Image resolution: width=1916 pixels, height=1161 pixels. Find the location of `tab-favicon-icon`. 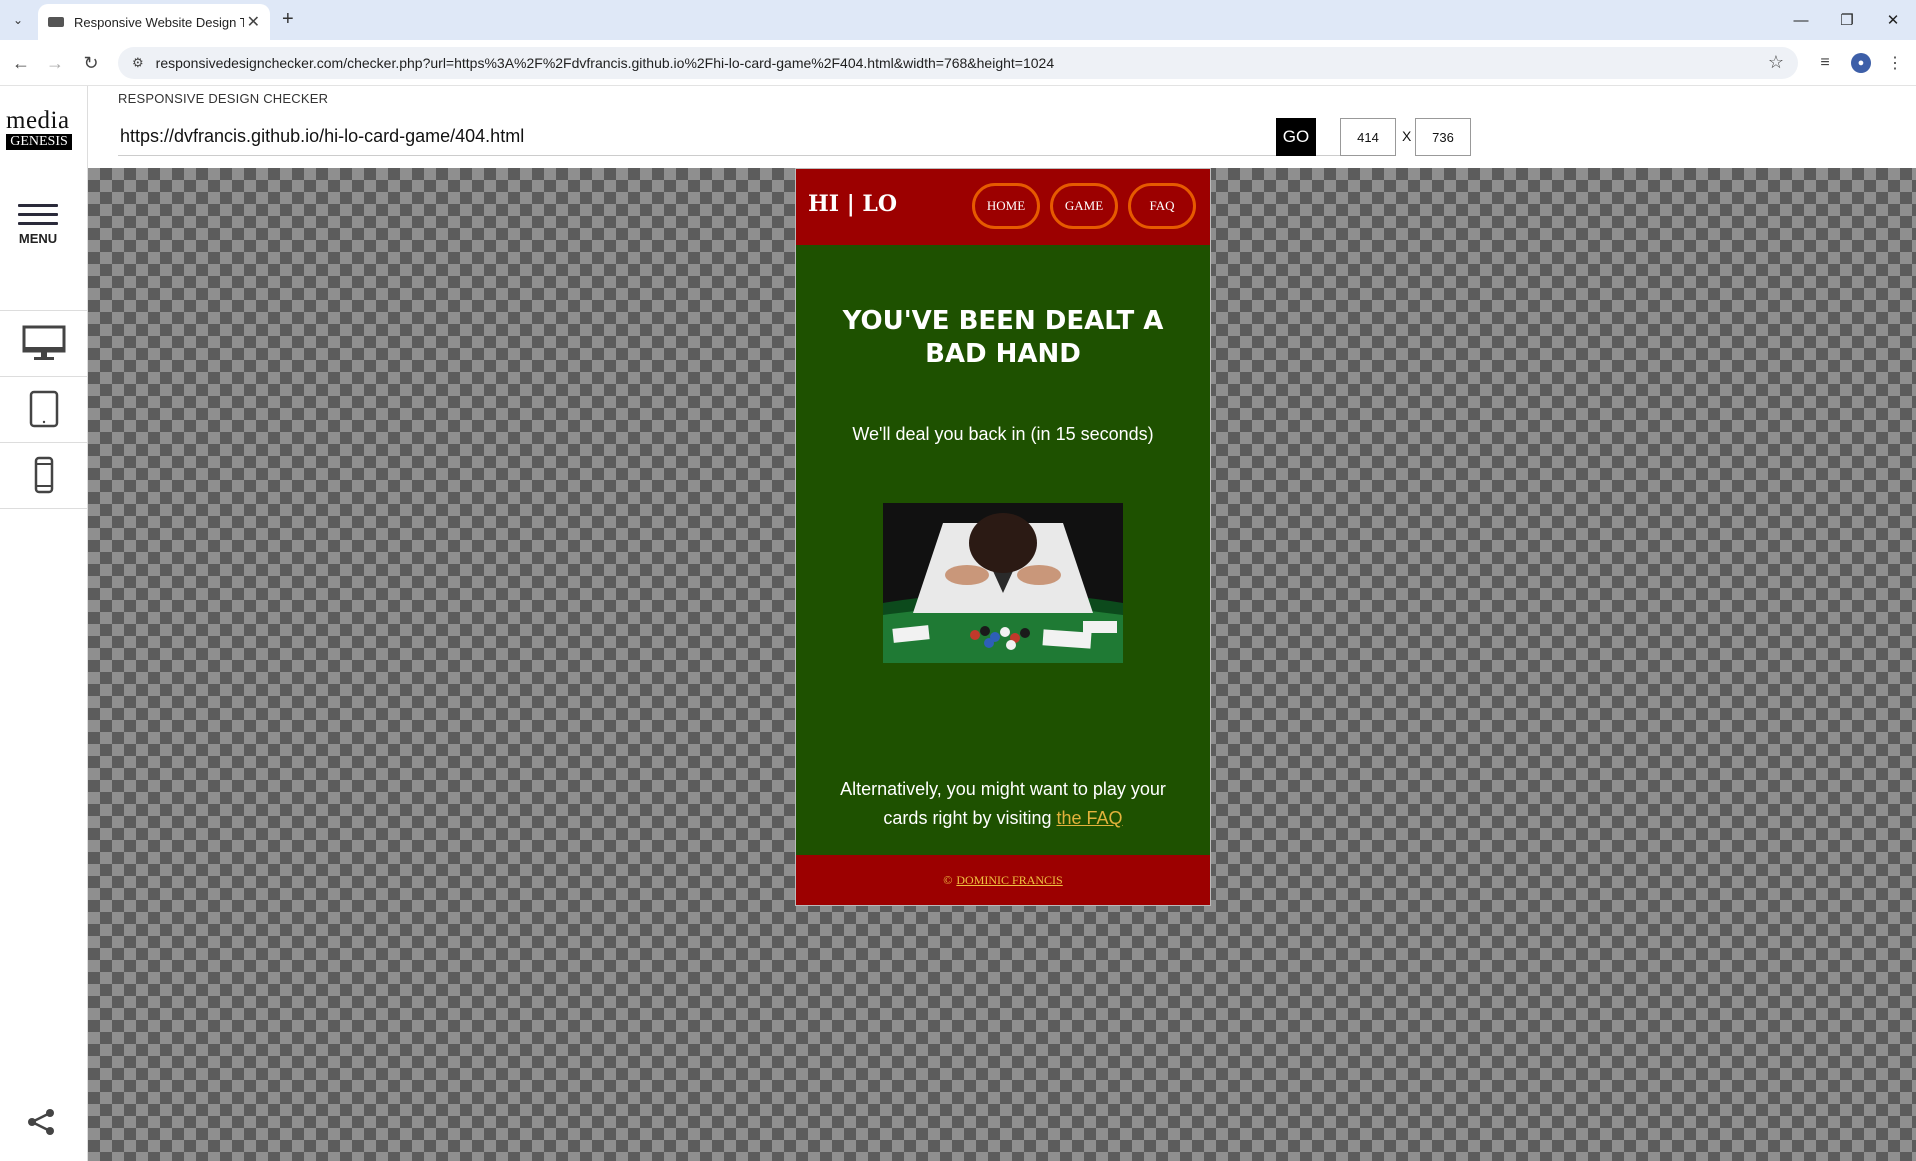

tab-favicon-icon is located at coordinates (56, 22).